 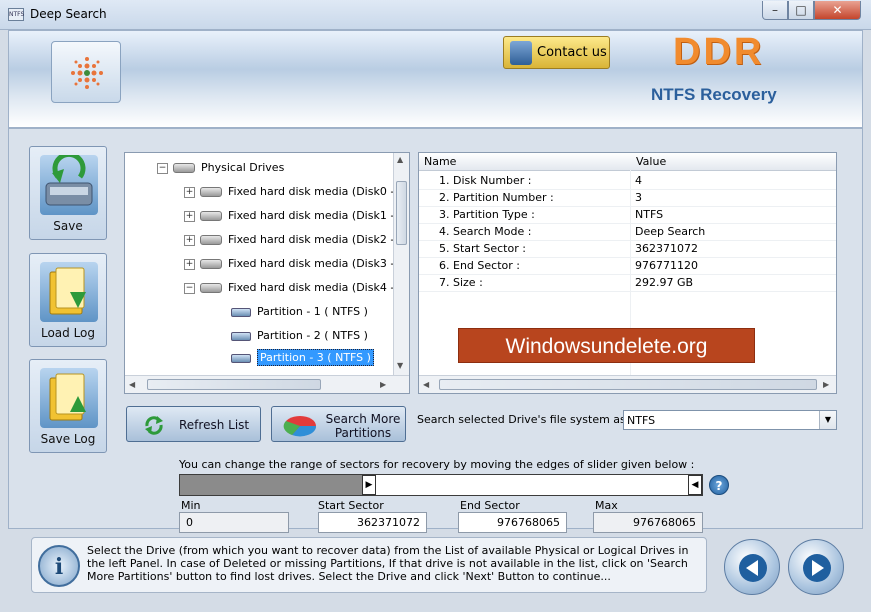 What do you see at coordinates (837, 10) in the screenshot?
I see `close-button: ✕` at bounding box center [837, 10].